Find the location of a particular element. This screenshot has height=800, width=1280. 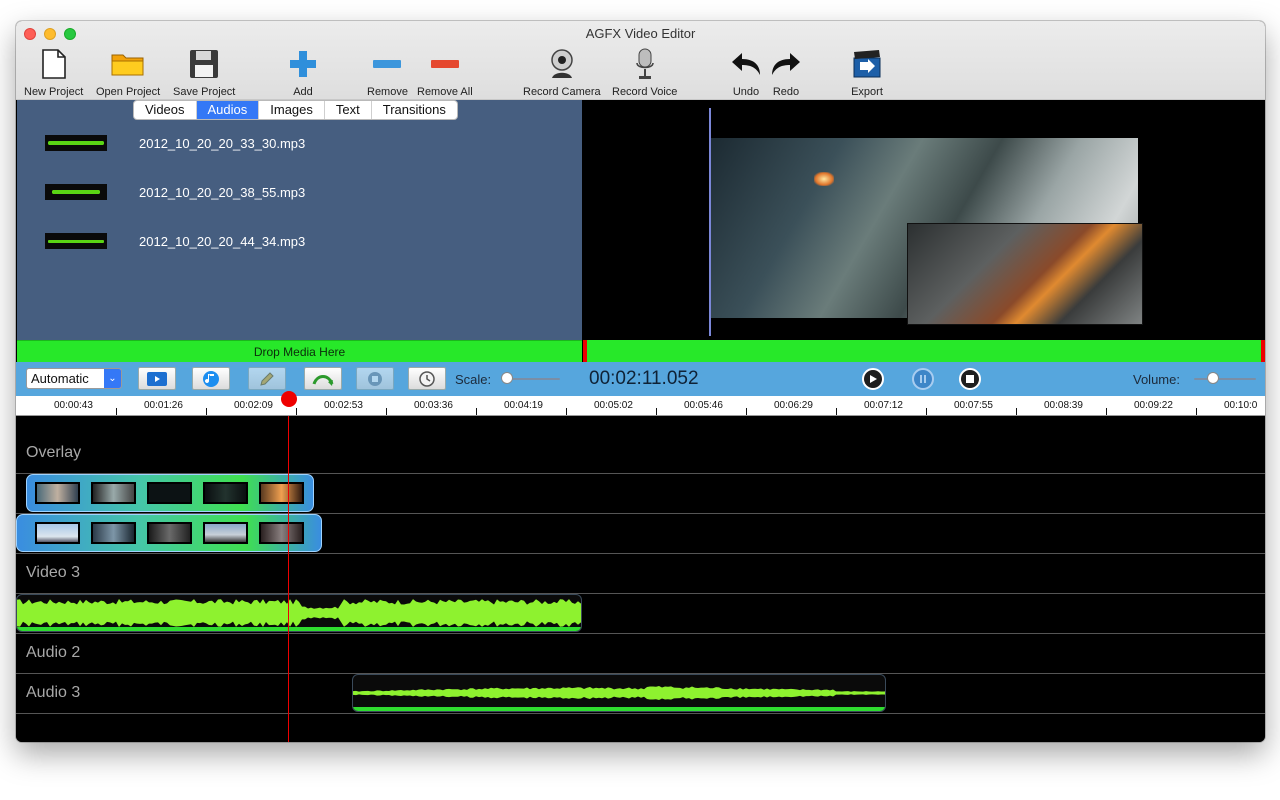

remove-all-label: Remove All is located at coordinates (445, 92).